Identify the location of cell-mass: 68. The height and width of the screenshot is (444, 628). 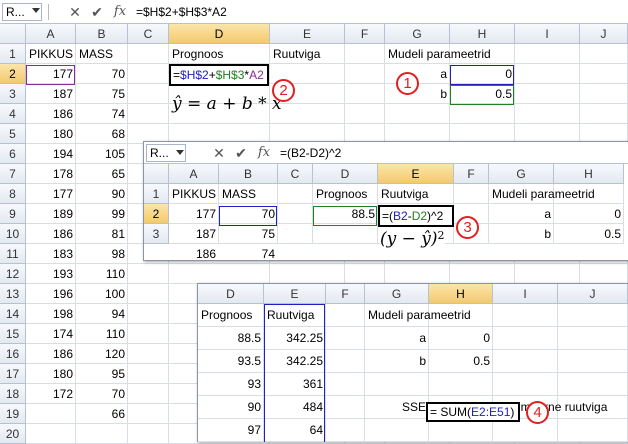
(102, 134).